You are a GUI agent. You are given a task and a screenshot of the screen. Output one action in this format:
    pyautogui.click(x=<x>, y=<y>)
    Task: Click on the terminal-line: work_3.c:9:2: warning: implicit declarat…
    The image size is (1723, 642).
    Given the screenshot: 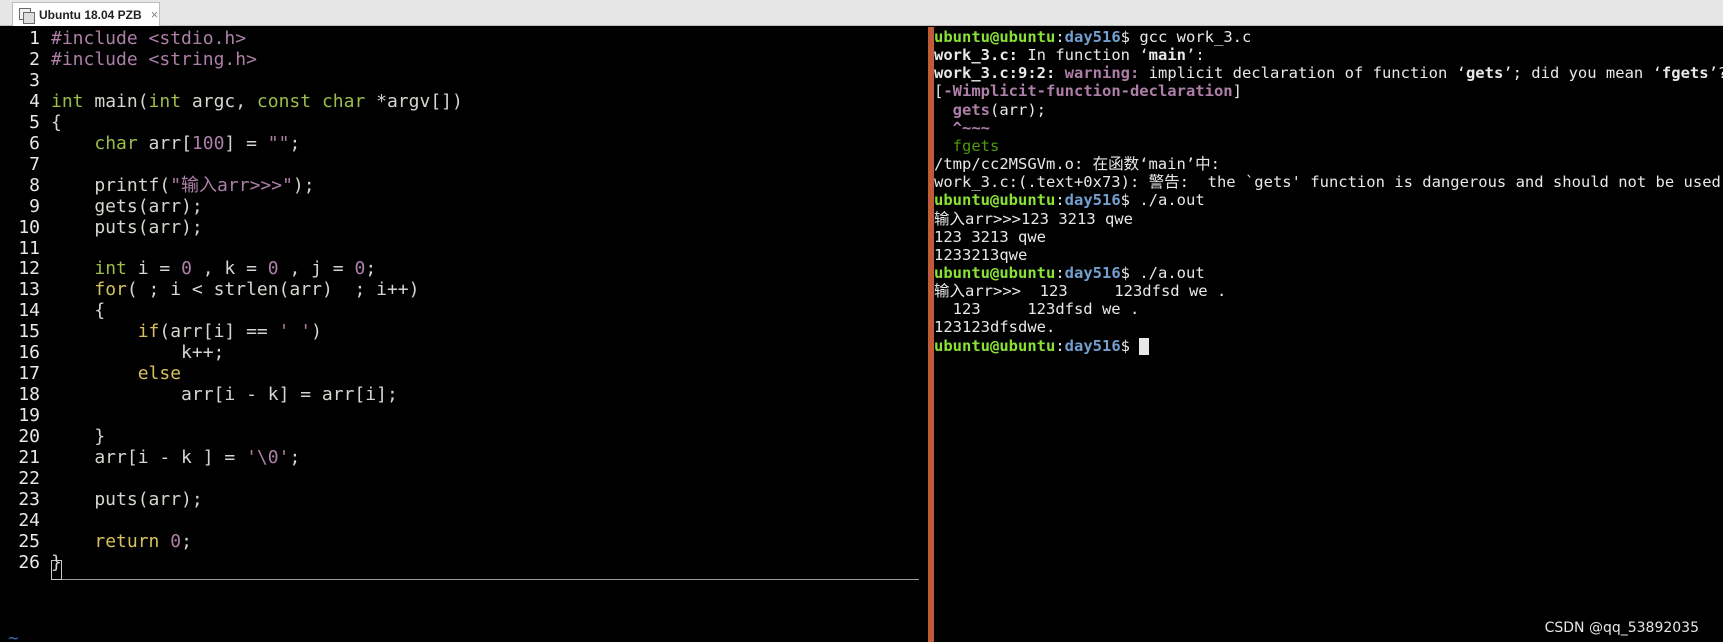 What is the action you would take?
    pyautogui.click(x=1328, y=73)
    